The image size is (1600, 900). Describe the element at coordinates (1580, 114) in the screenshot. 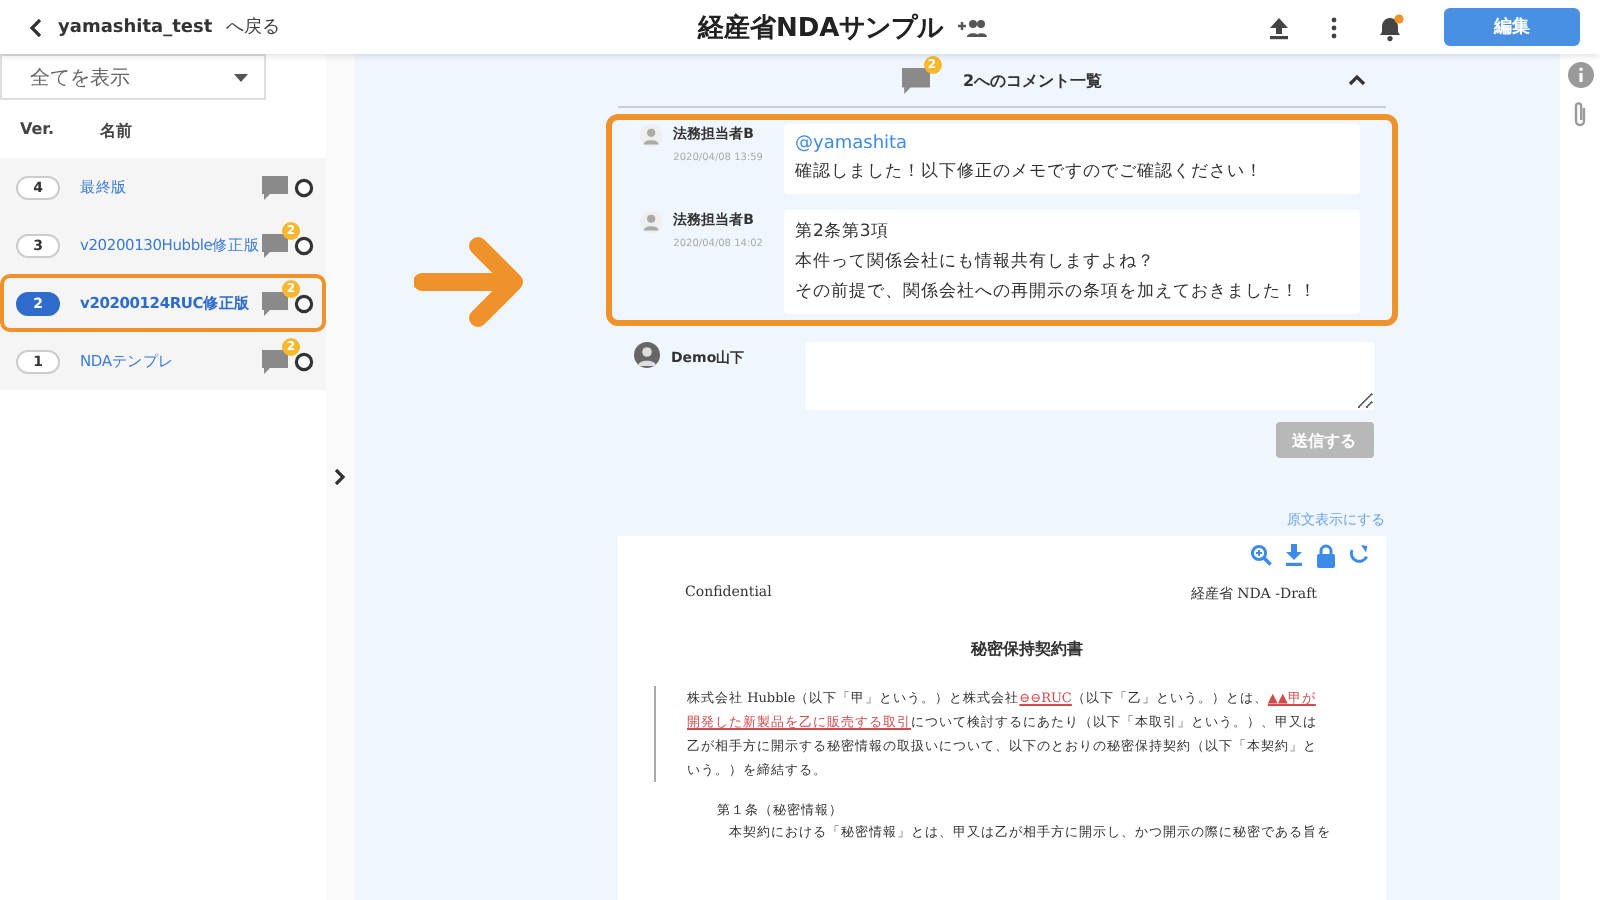

I see `paperclip-icon` at that location.